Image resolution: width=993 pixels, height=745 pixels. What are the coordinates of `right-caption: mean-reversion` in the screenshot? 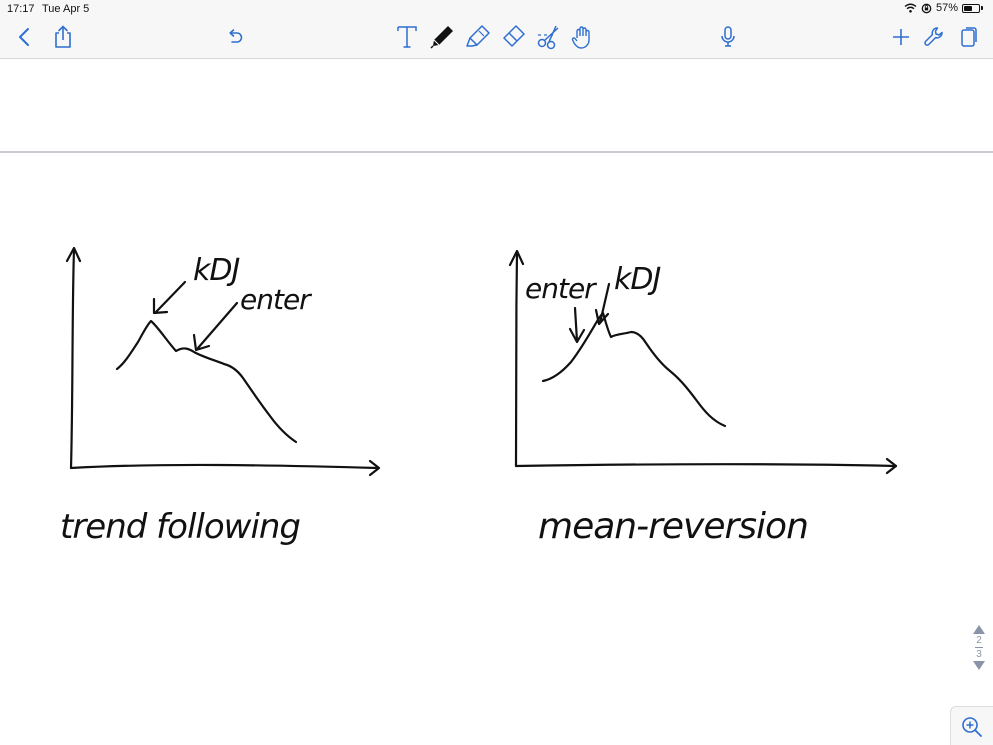 It's located at (673, 526).